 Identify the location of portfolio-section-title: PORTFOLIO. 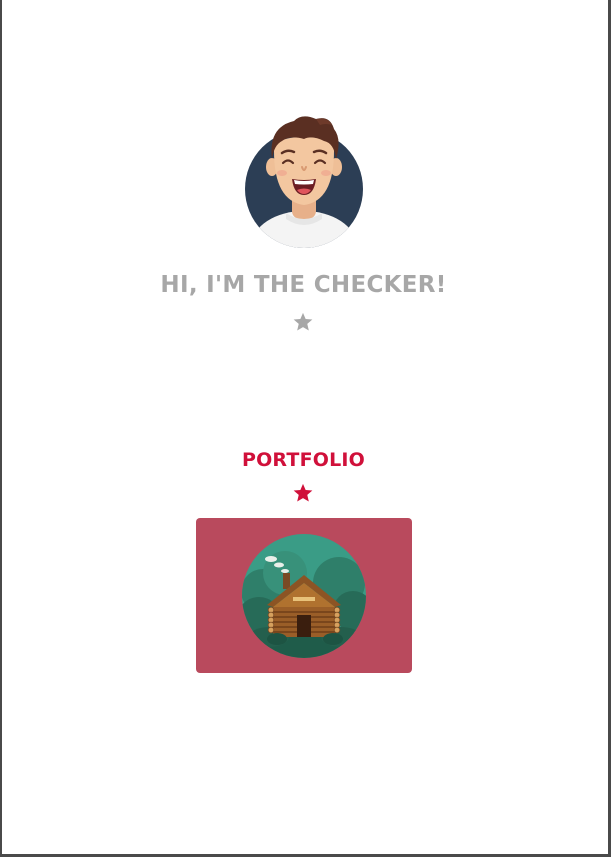
(303, 460).